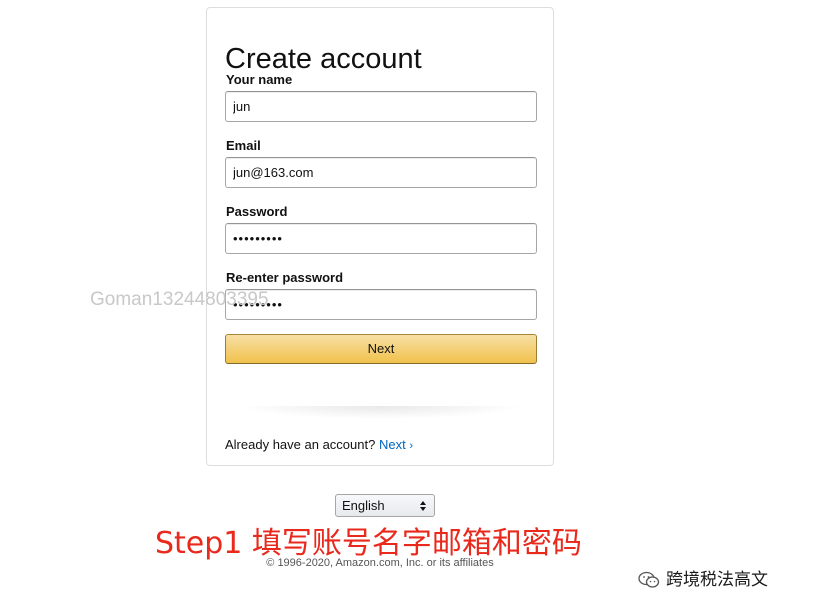 The height and width of the screenshot is (616, 814). What do you see at coordinates (259, 79) in the screenshot?
I see `your-name-label: Your name` at bounding box center [259, 79].